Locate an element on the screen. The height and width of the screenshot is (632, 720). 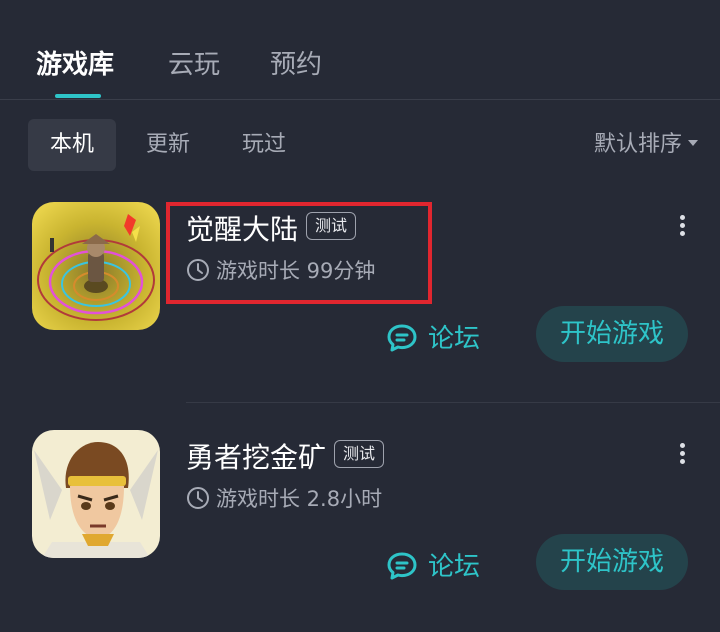
tab-cloud-play: 云玩 is located at coordinates (194, 62).